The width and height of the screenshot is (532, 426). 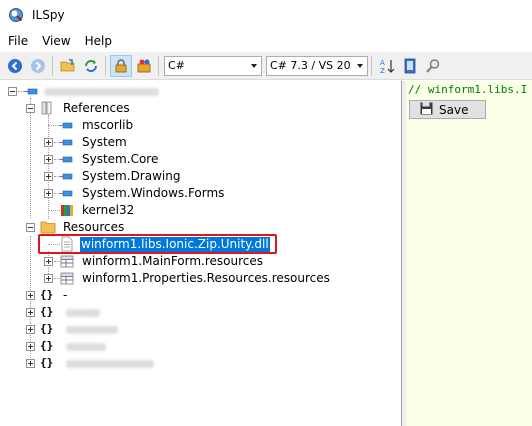 I want to click on search-icon, so click(x=433, y=66).